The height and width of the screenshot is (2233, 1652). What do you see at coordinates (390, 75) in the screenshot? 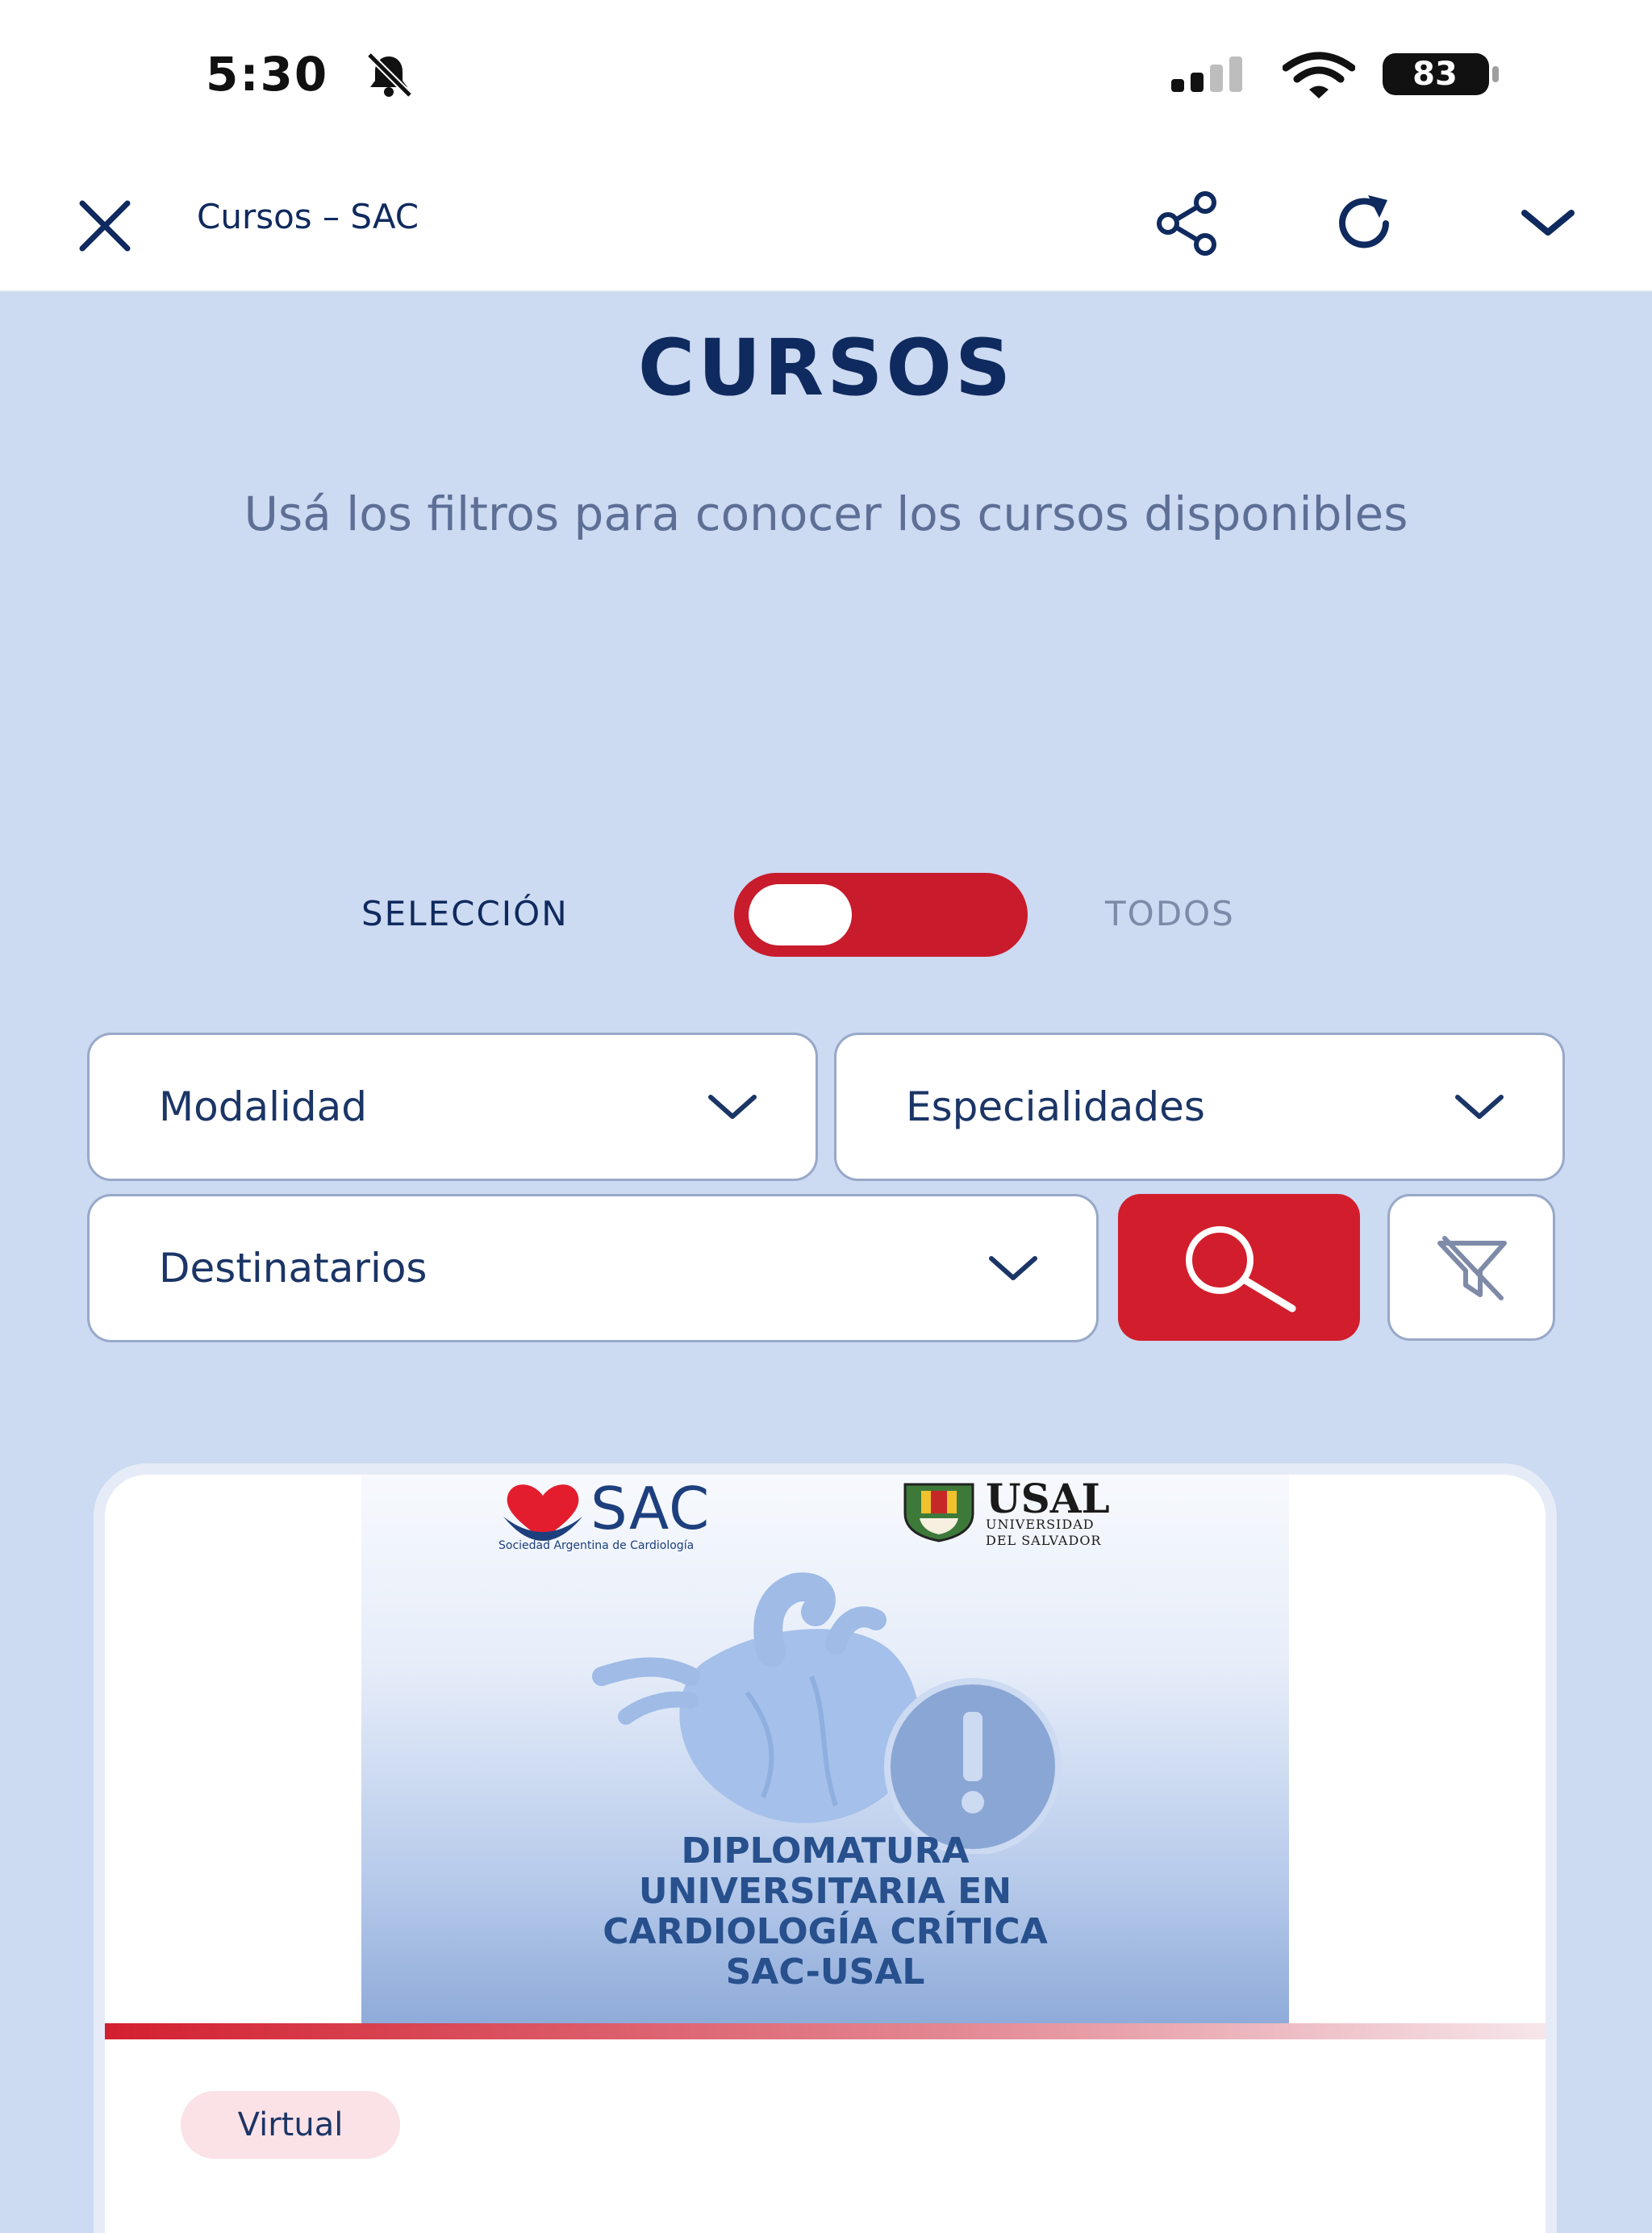
I see `bell-muted-icon` at bounding box center [390, 75].